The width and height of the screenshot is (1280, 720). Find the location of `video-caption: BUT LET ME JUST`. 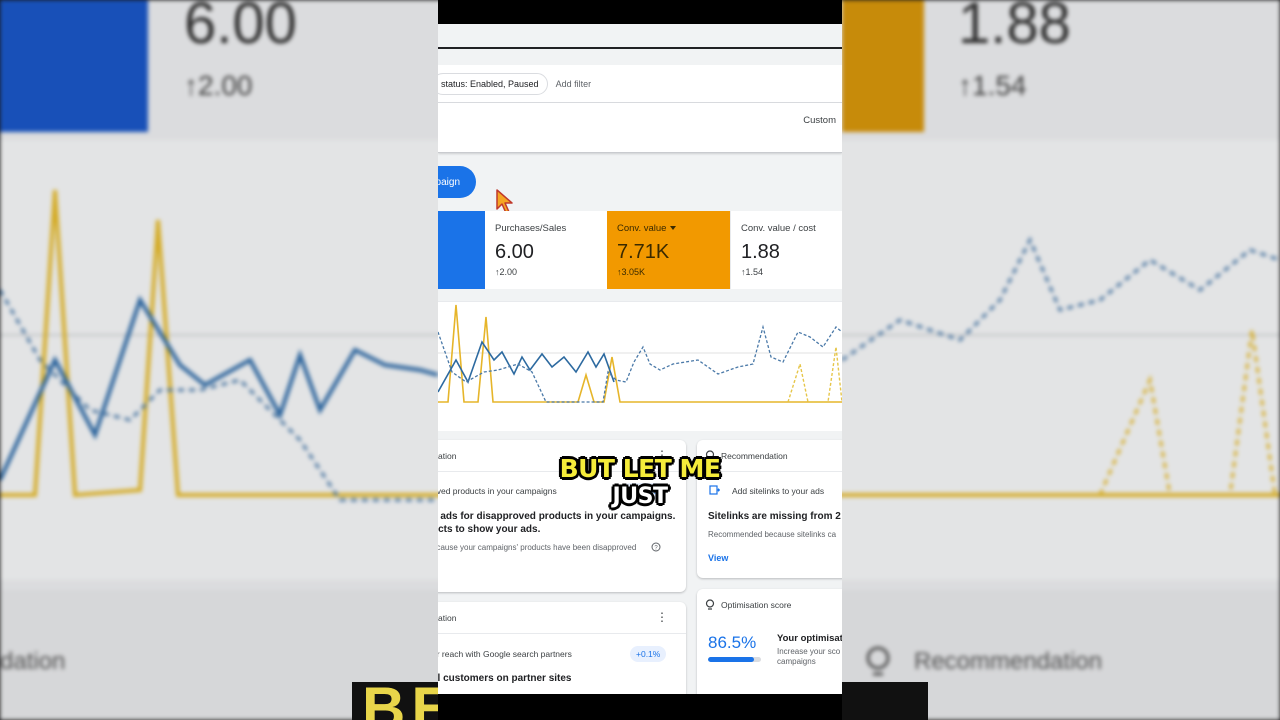

video-caption: BUT LET ME JUST is located at coordinates (640, 483).